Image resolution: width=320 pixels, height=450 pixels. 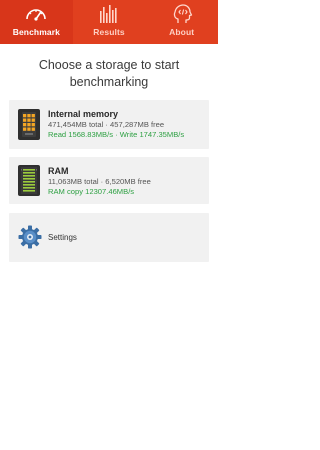 I want to click on storage-speeds: Read 1568.83MB/s · Write 1747.35MB/s, so click(x=116, y=134).